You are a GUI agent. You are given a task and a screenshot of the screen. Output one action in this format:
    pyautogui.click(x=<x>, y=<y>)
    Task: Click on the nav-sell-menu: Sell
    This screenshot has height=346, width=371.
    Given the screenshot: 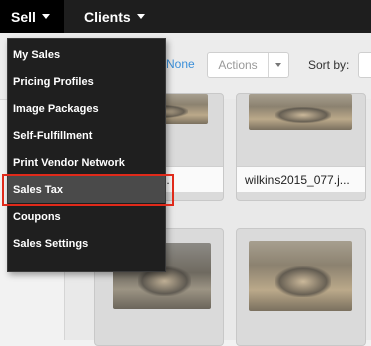 What is the action you would take?
    pyautogui.click(x=32, y=16)
    